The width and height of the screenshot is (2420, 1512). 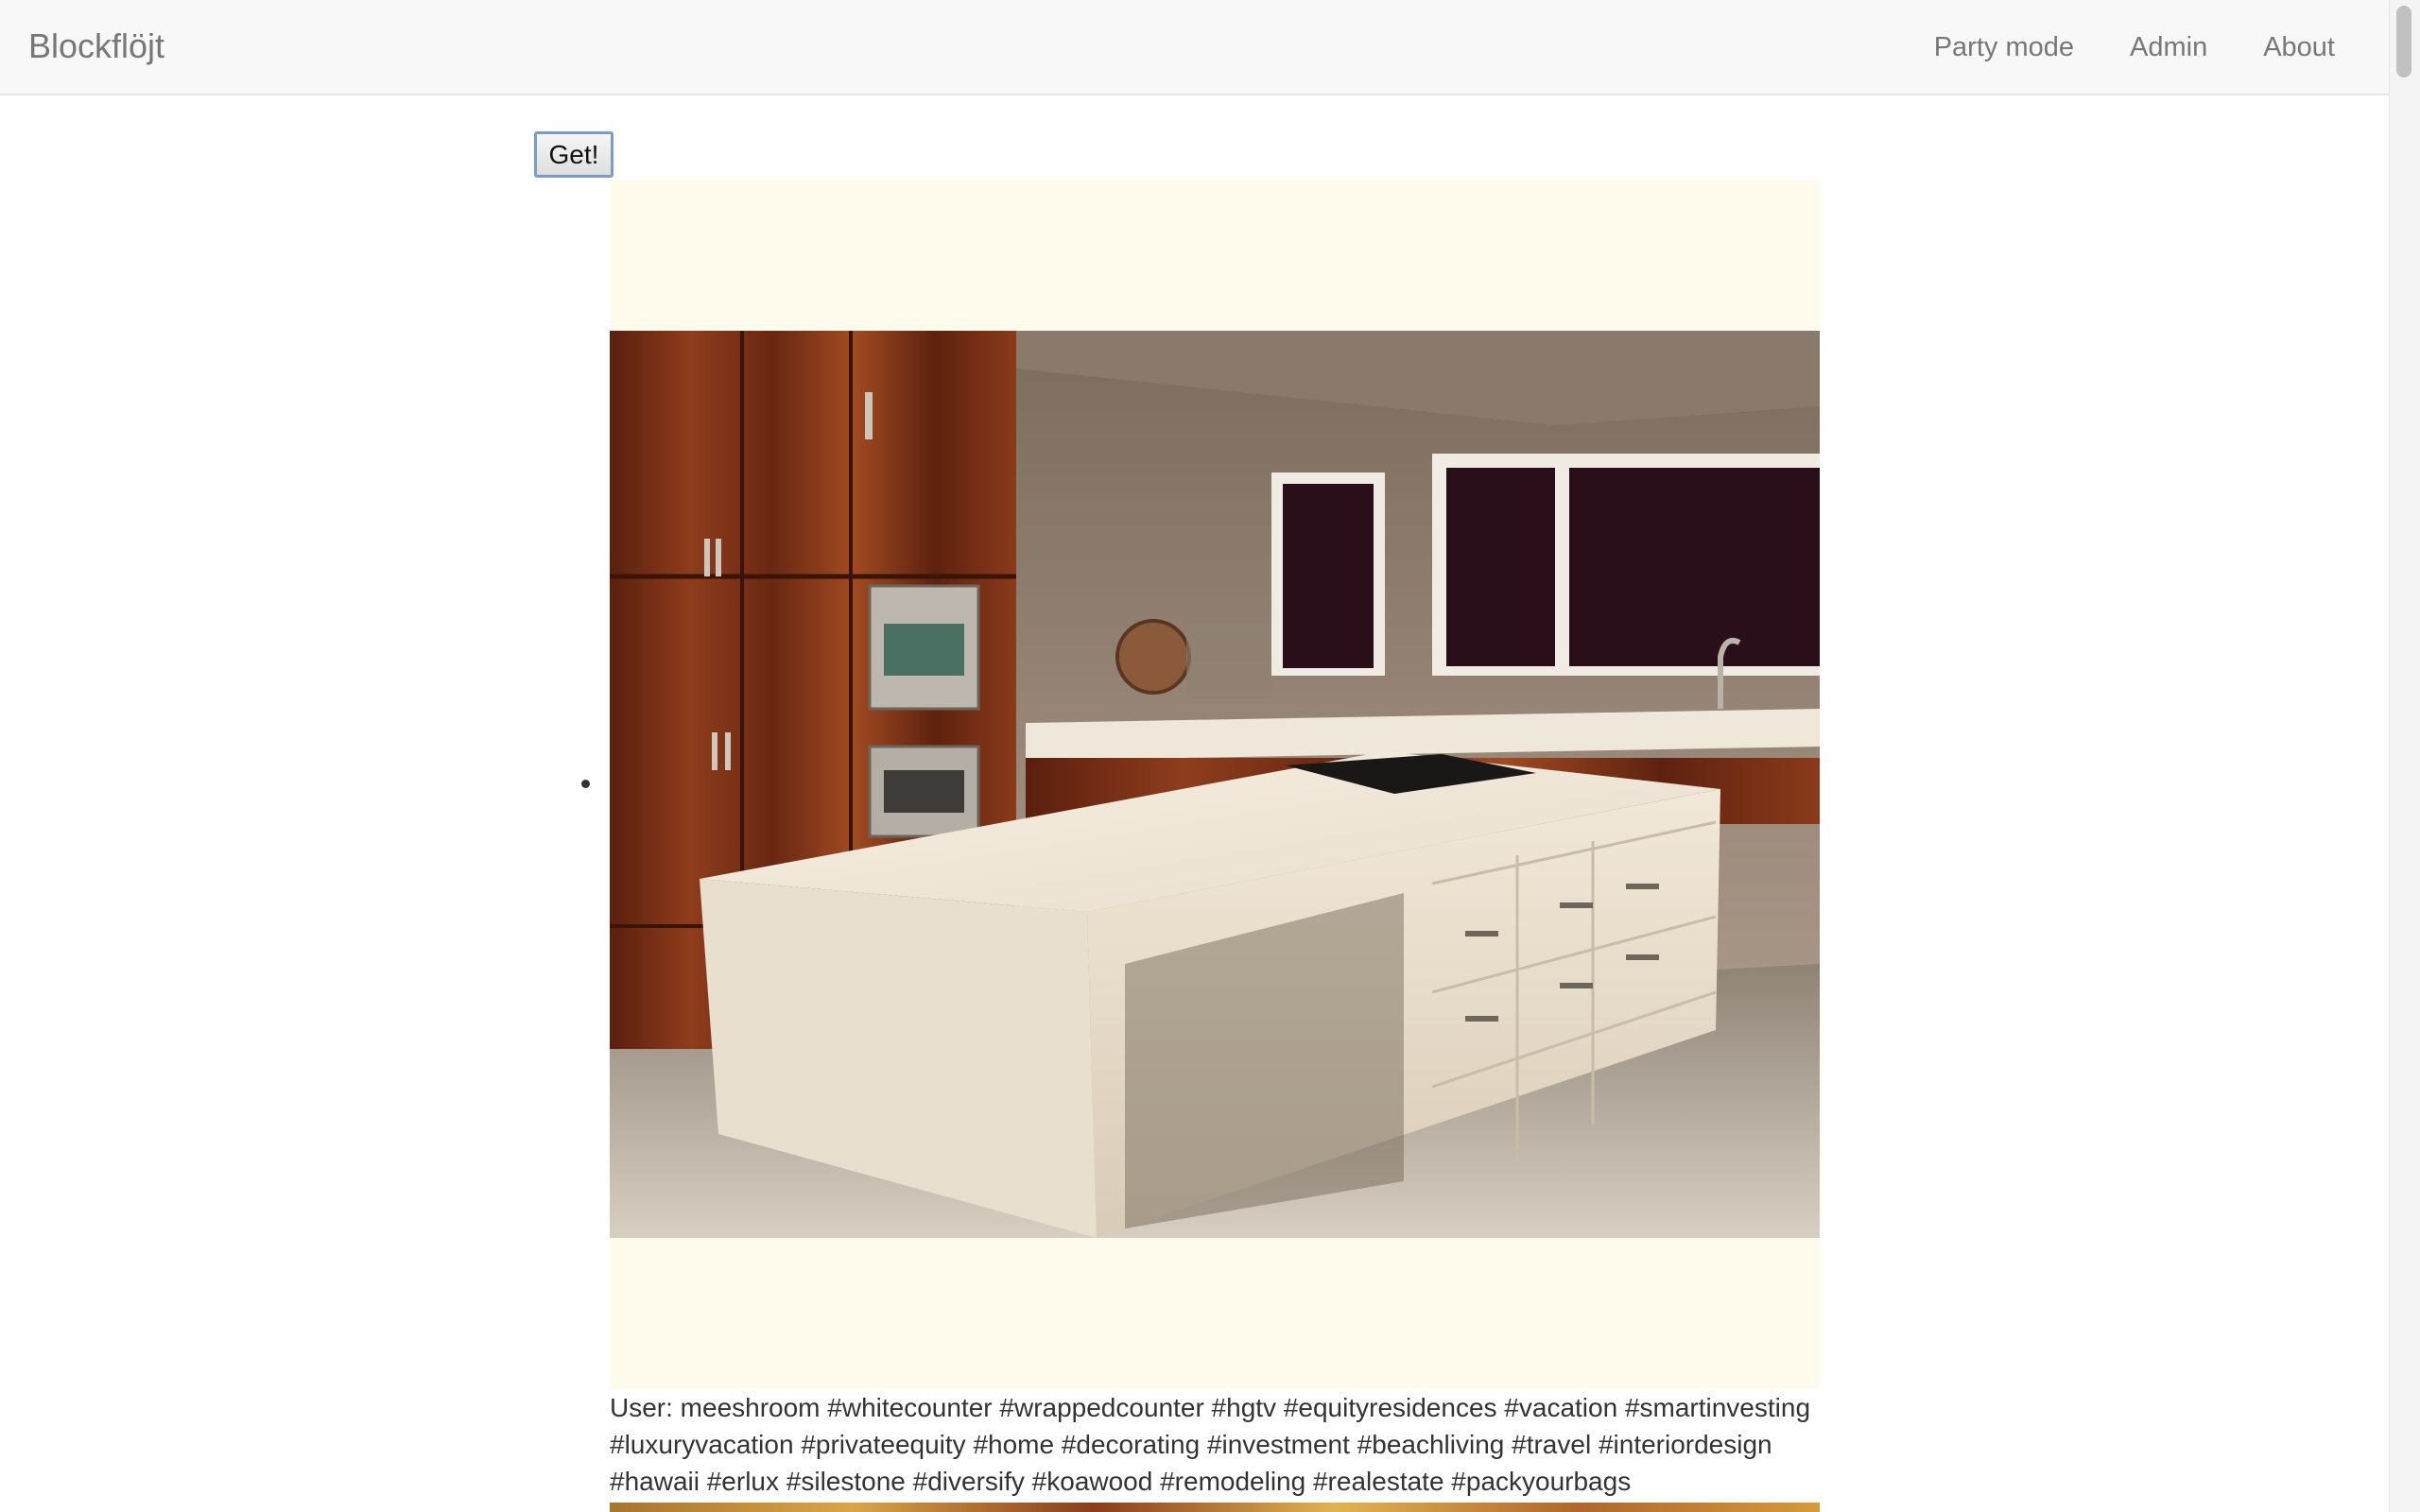 I want to click on next-feed-photo, so click(x=1215, y=1507).